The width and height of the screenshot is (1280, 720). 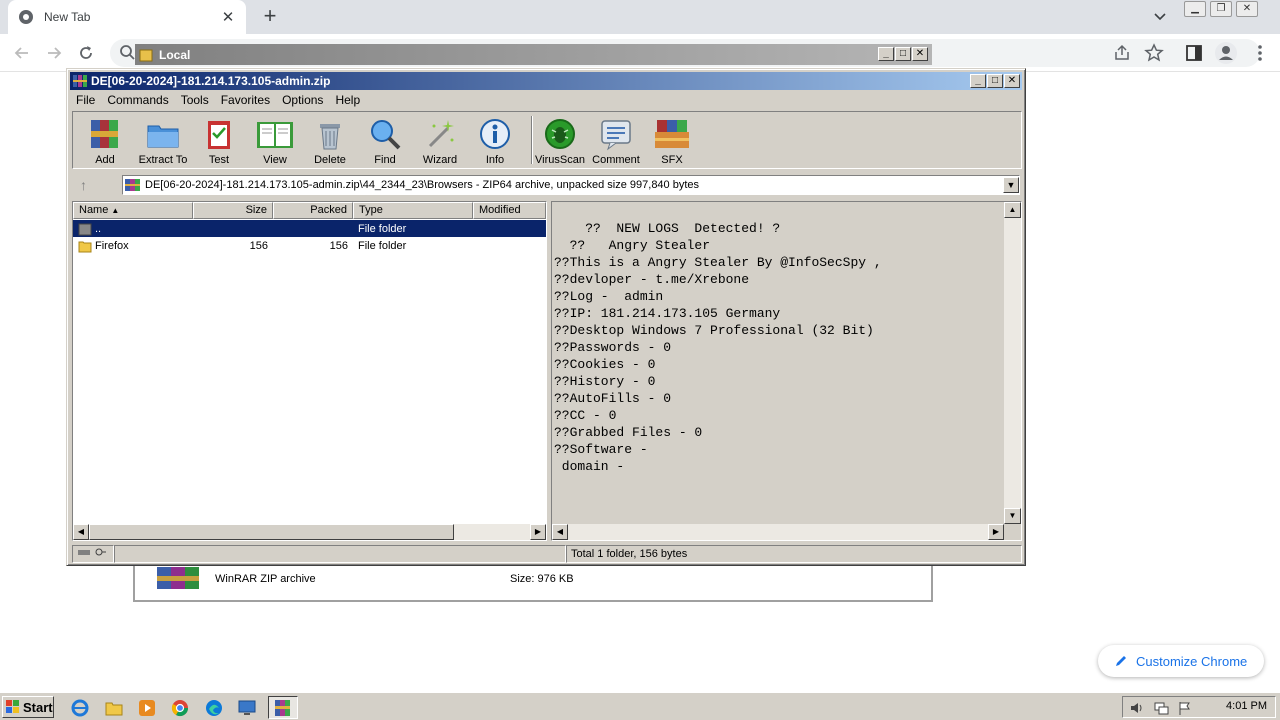 I want to click on taskbar: Start 4:01 PM, so click(x=640, y=706).